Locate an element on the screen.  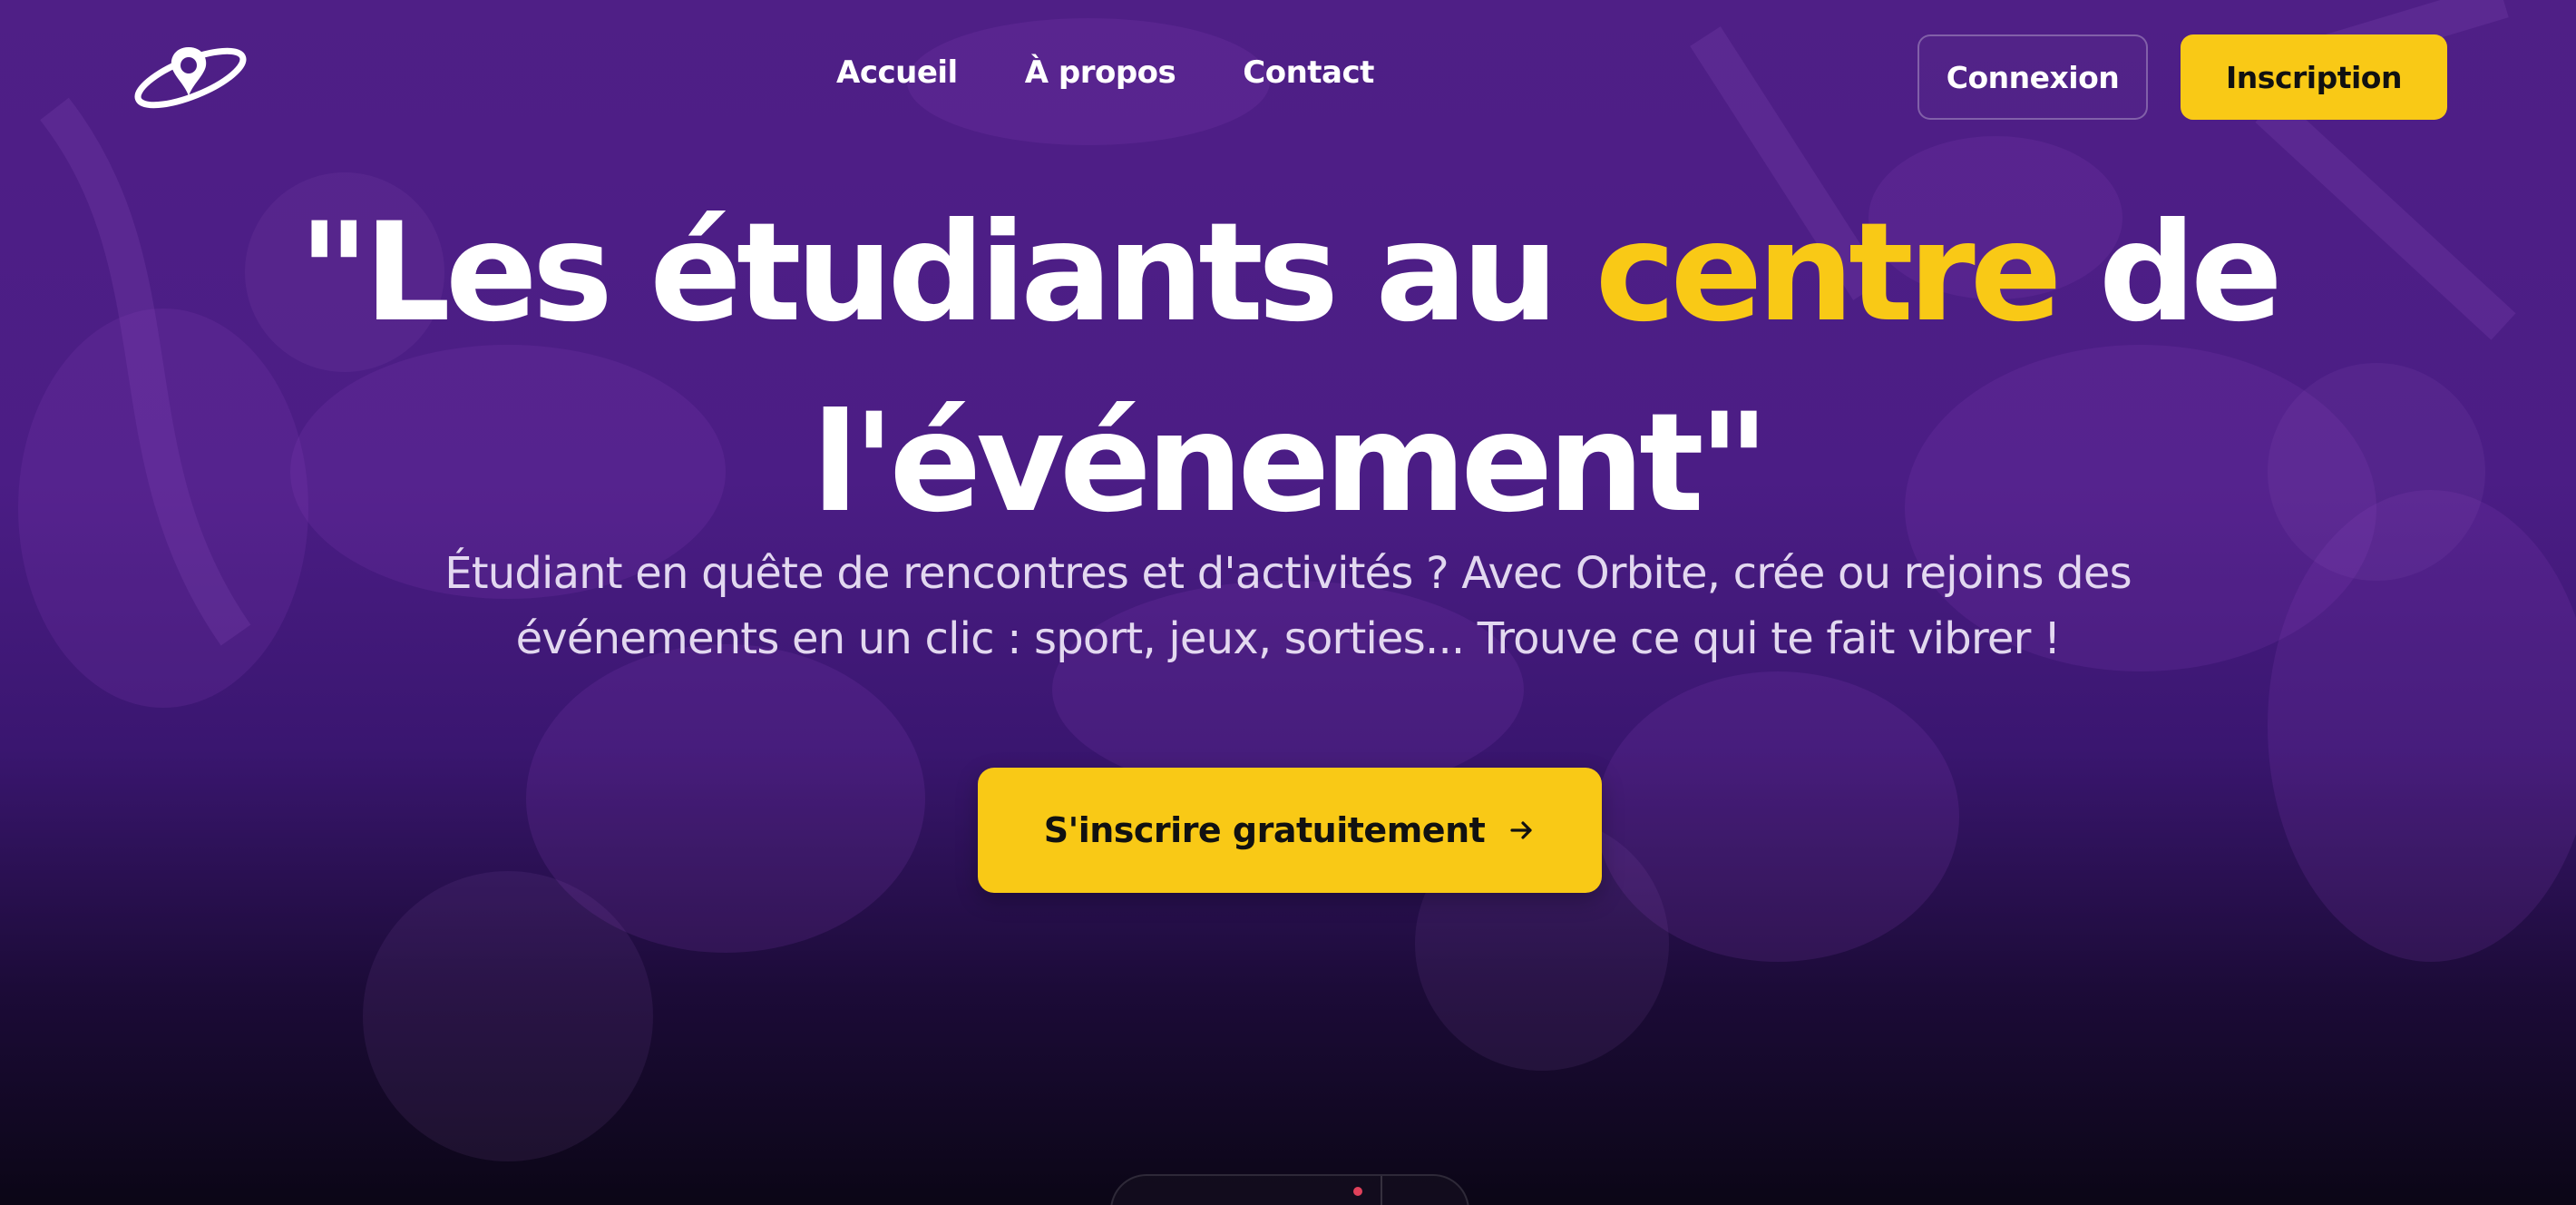
cta-label: S'inscrire gratuitement is located at coordinates (1264, 830).